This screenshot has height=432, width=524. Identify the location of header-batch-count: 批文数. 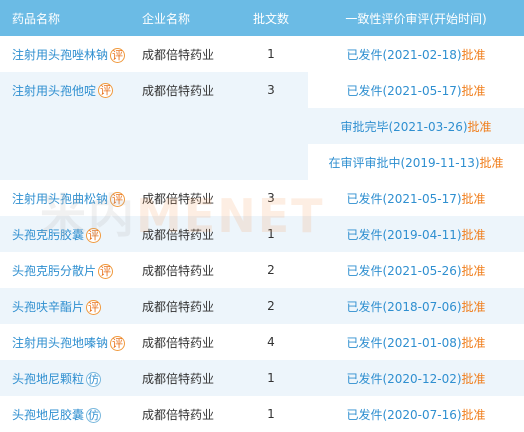
(271, 18).